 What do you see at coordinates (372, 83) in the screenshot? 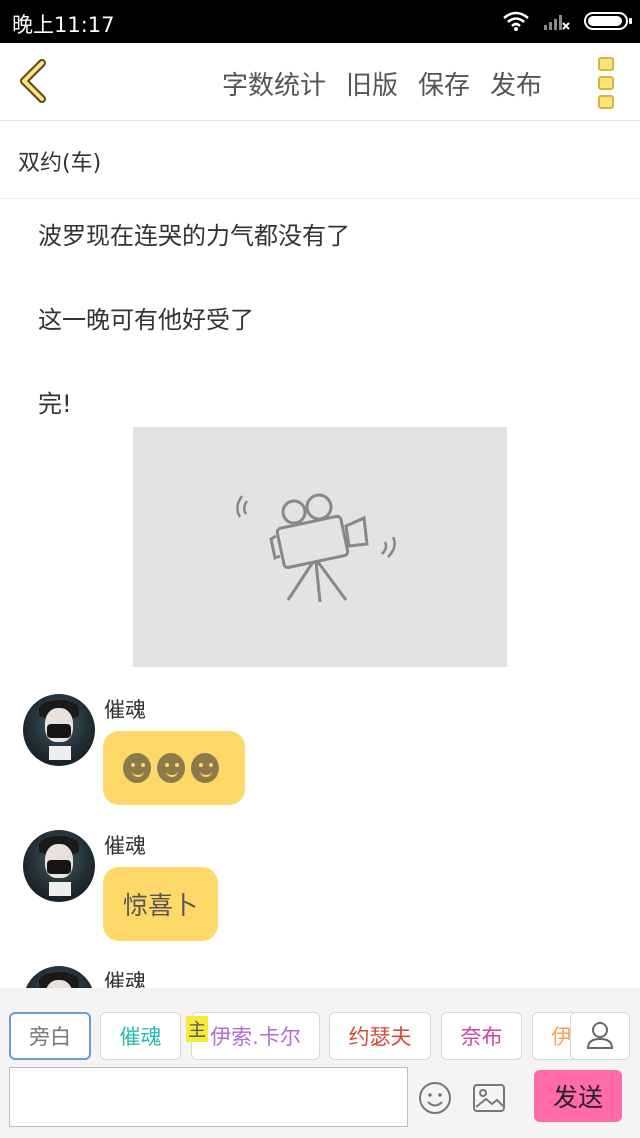
I see `old-version-button: 旧版` at bounding box center [372, 83].